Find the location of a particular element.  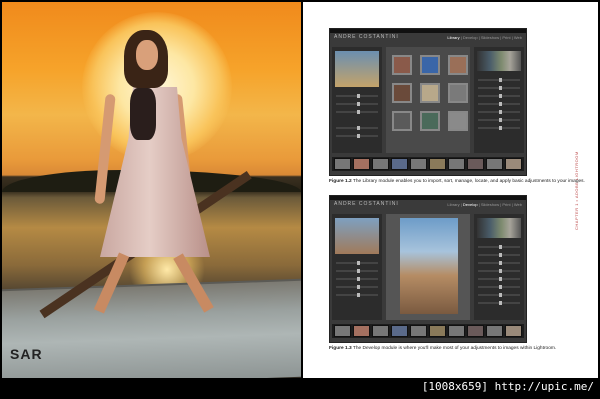

figure-label: Figure 1.3 is located at coordinates (340, 348).